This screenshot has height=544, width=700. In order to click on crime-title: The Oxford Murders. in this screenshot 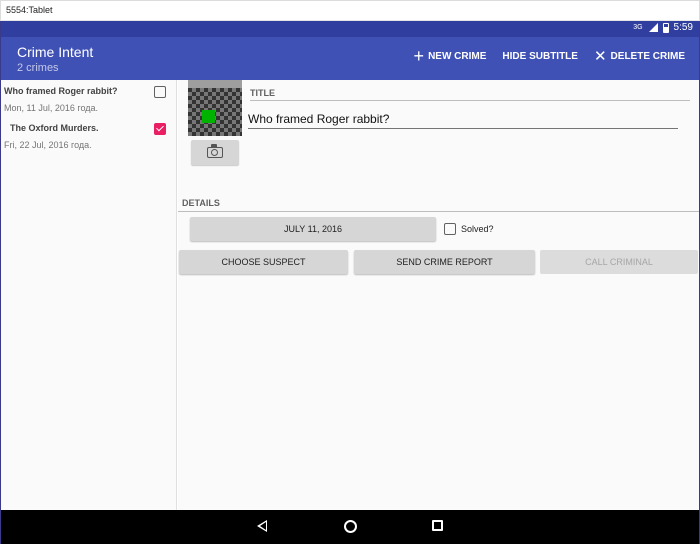, I will do `click(54, 128)`.